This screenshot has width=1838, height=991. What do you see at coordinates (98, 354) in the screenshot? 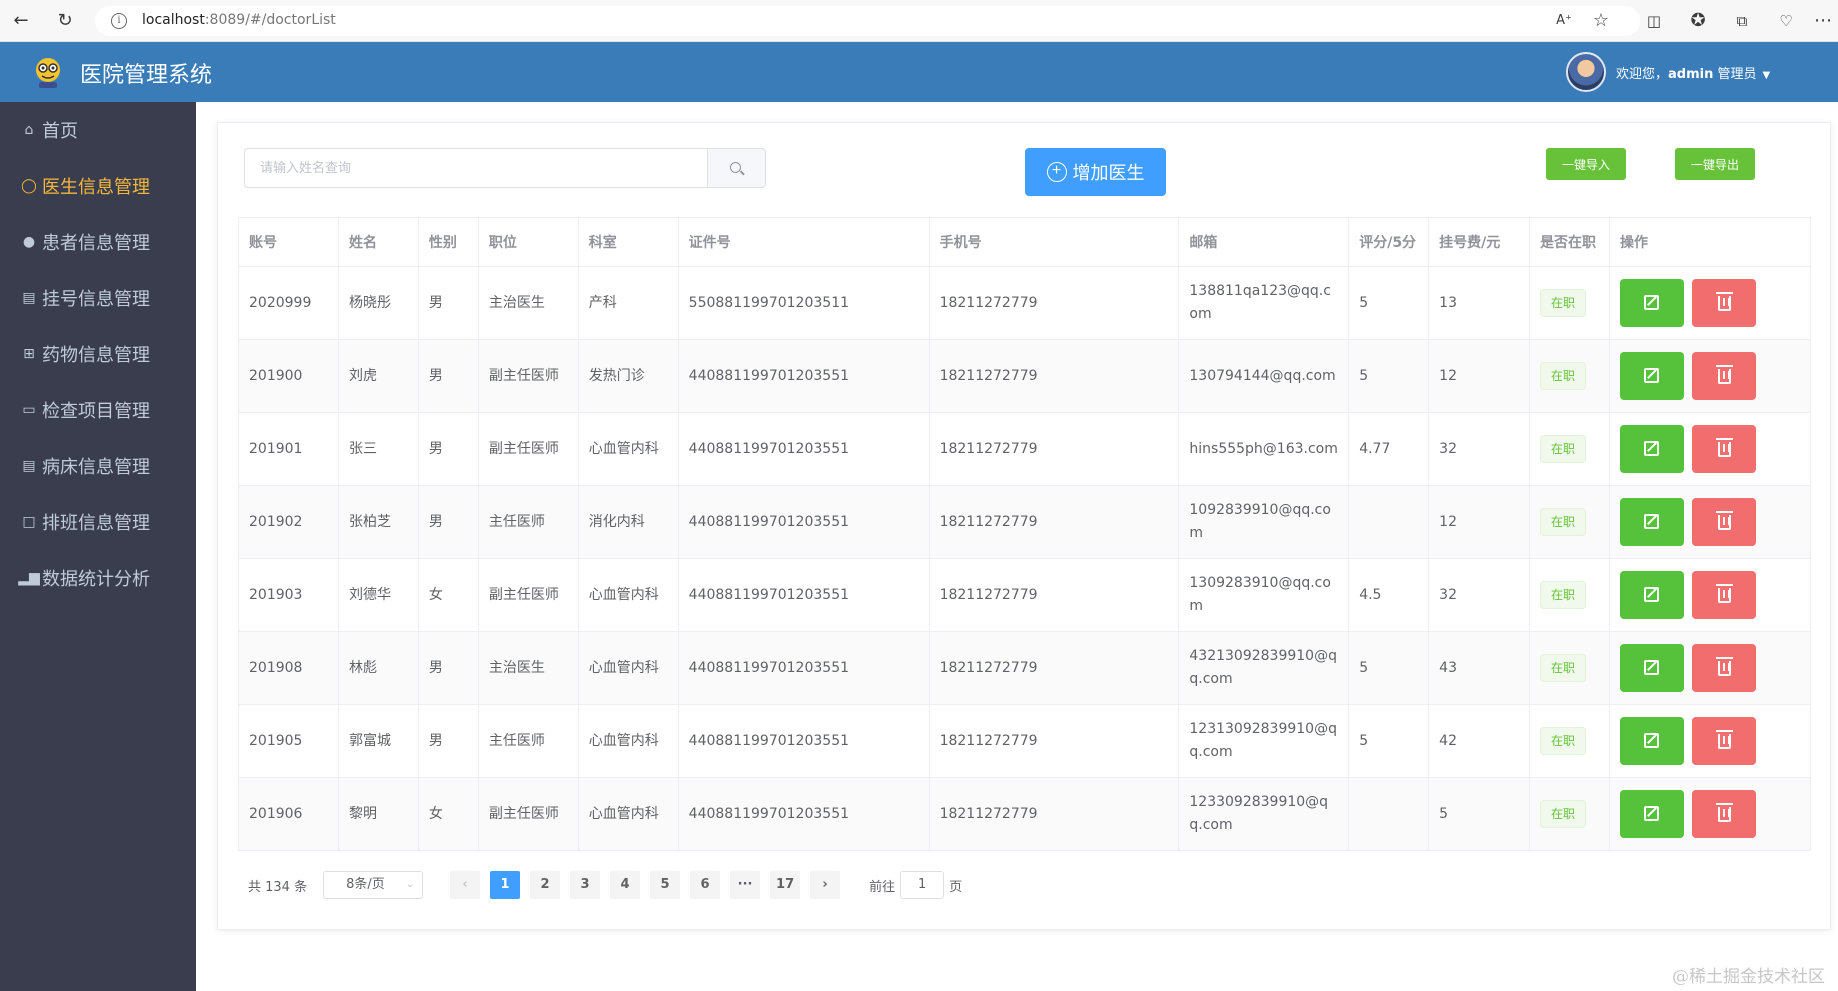
I see `sidebar-item-medicines: ⊞ 药物信息管理` at bounding box center [98, 354].